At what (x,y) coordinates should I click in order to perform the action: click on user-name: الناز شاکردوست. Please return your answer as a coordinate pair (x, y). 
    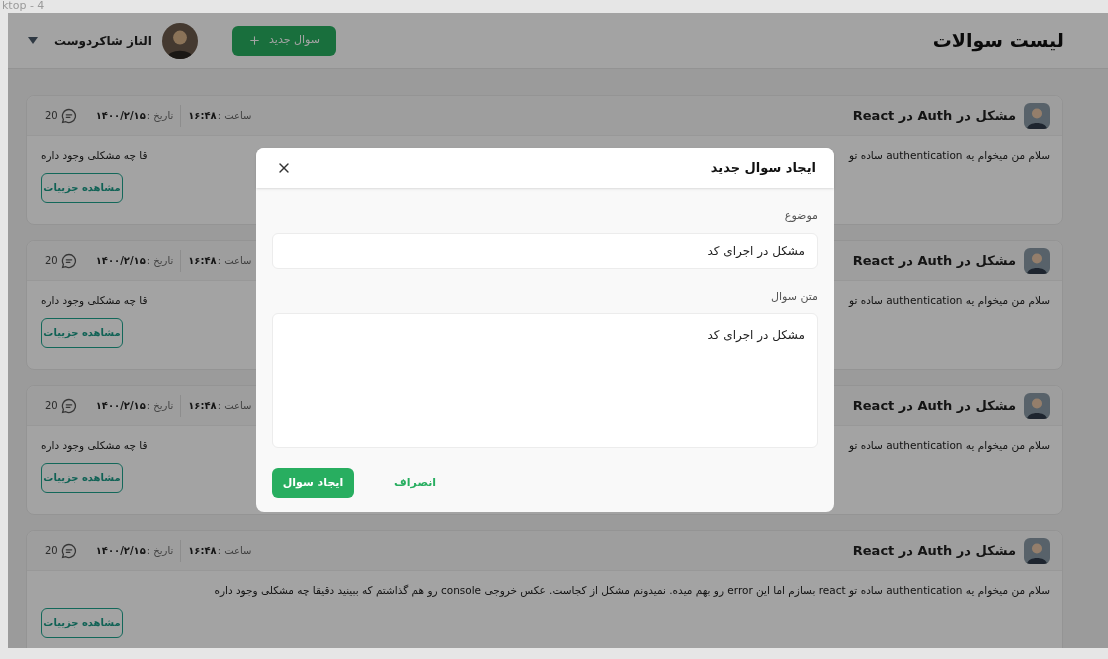
    Looking at the image, I should click on (103, 41).